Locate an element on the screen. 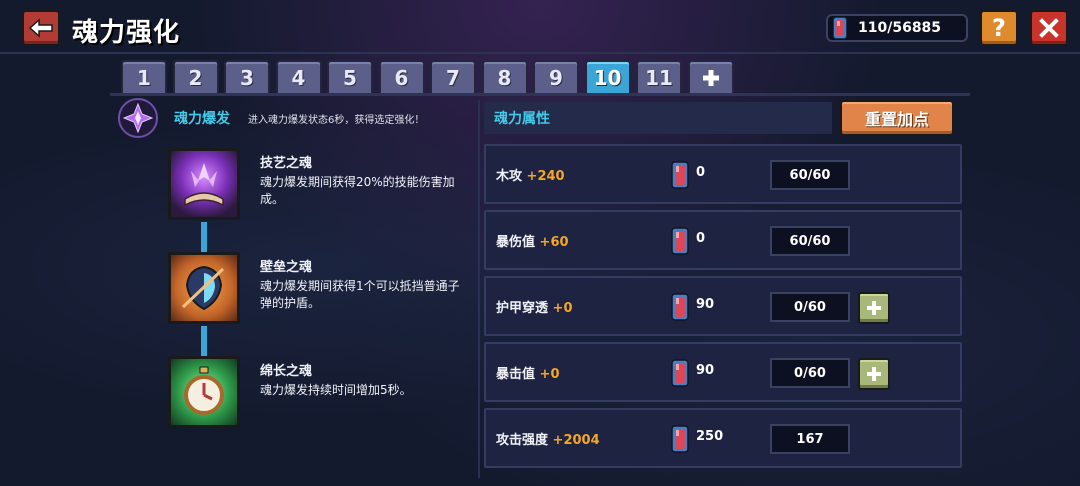  skill-item-technique: 技艺之魂 魂力爆发期间获得20%的技能伤害加成。 is located at coordinates (318, 188).